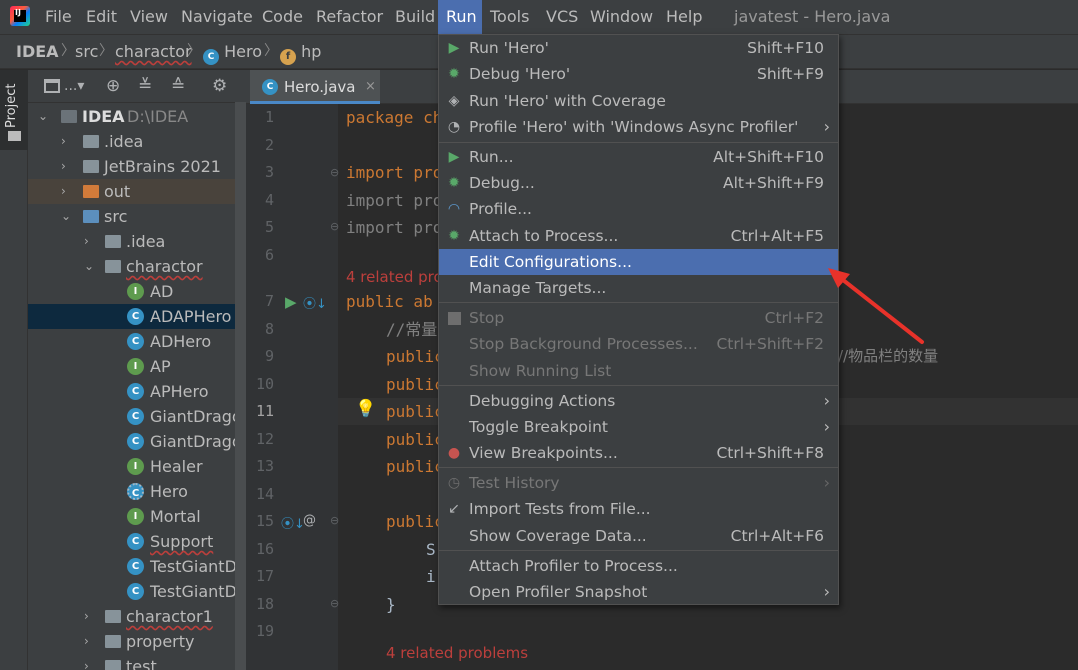  Describe the element at coordinates (282, 17) in the screenshot. I see `menu-code: Code` at that location.